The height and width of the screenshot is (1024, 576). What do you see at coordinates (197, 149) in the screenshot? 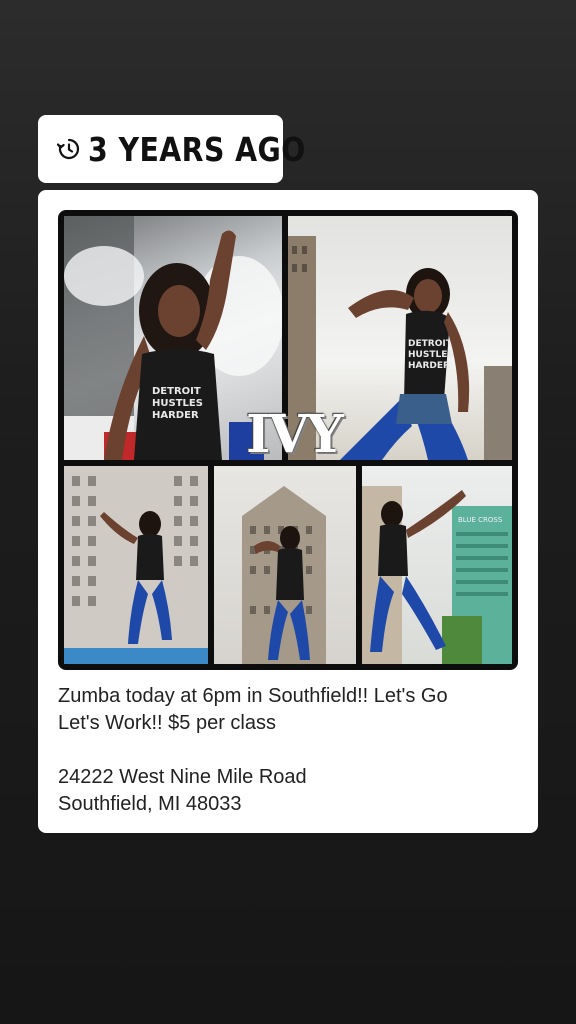
I see `memory-label: 3 YEARS AGO` at bounding box center [197, 149].